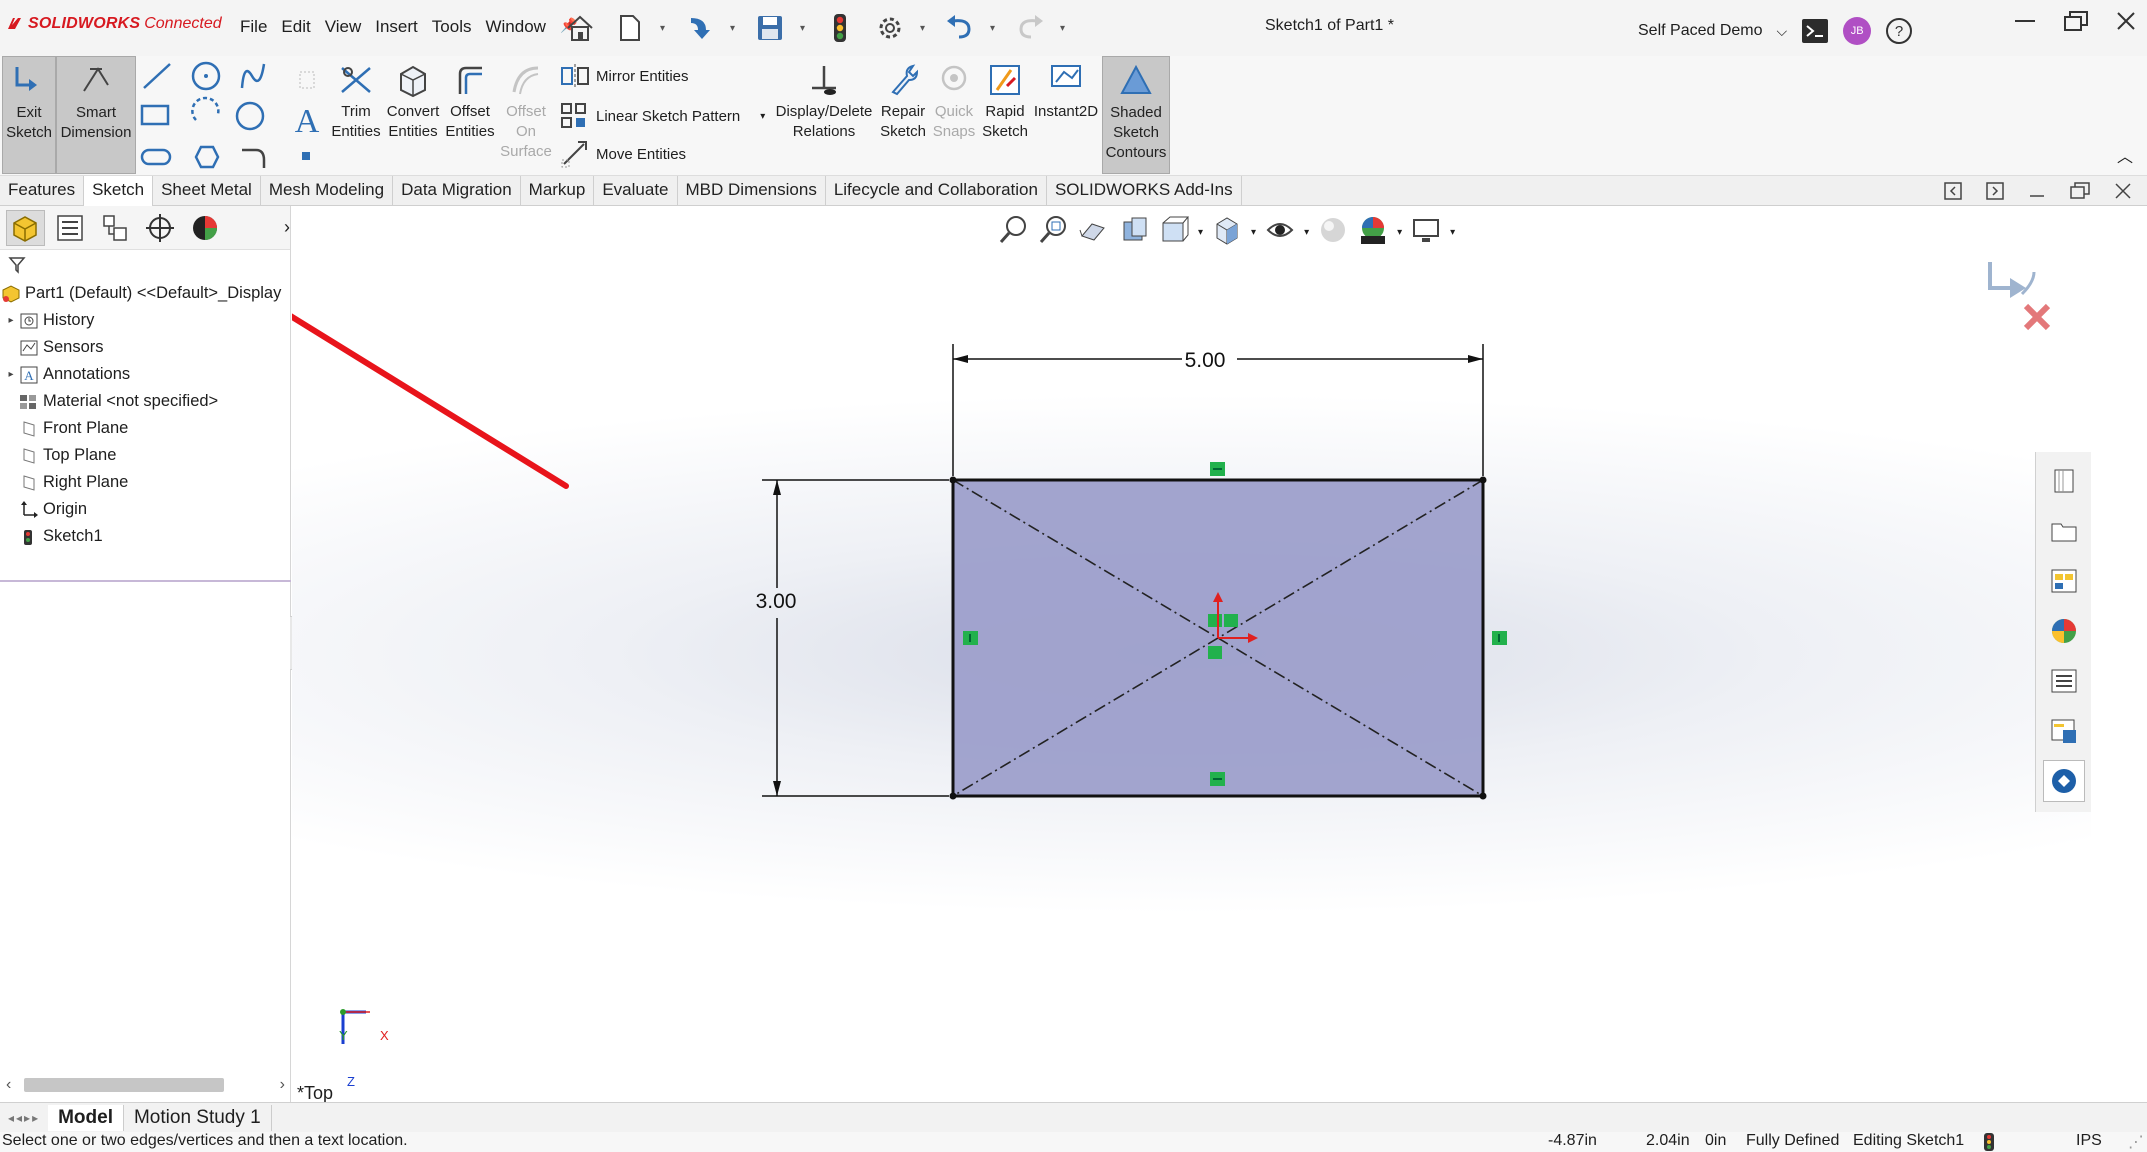 The height and width of the screenshot is (1152, 2147). What do you see at coordinates (145, 509) in the screenshot?
I see `tree-item-origin: Origin` at bounding box center [145, 509].